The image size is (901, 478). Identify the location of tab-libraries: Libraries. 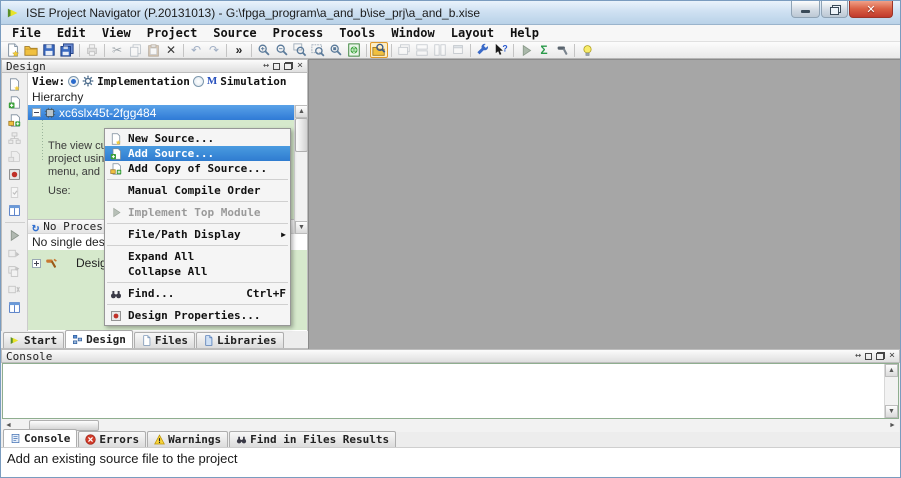
(240, 340).